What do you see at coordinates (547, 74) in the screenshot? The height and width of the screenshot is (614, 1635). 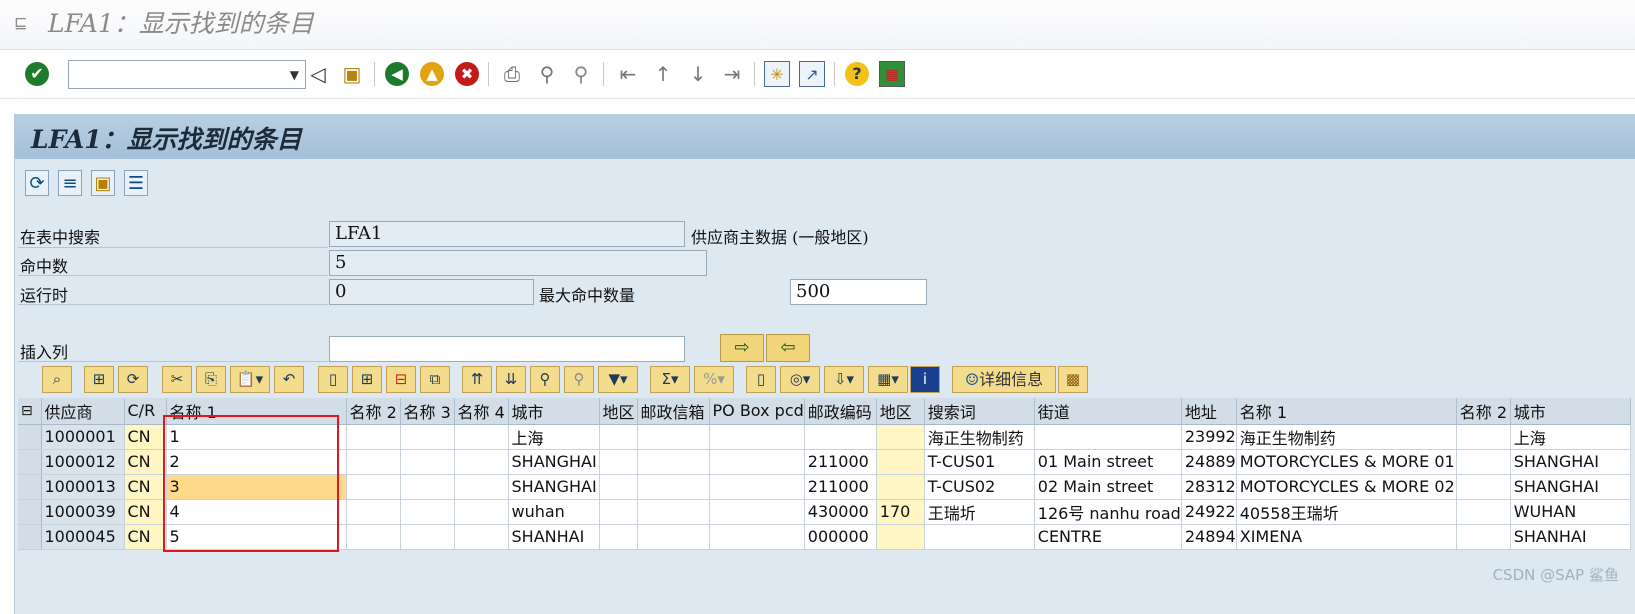 I see `find-icon: ⚲` at bounding box center [547, 74].